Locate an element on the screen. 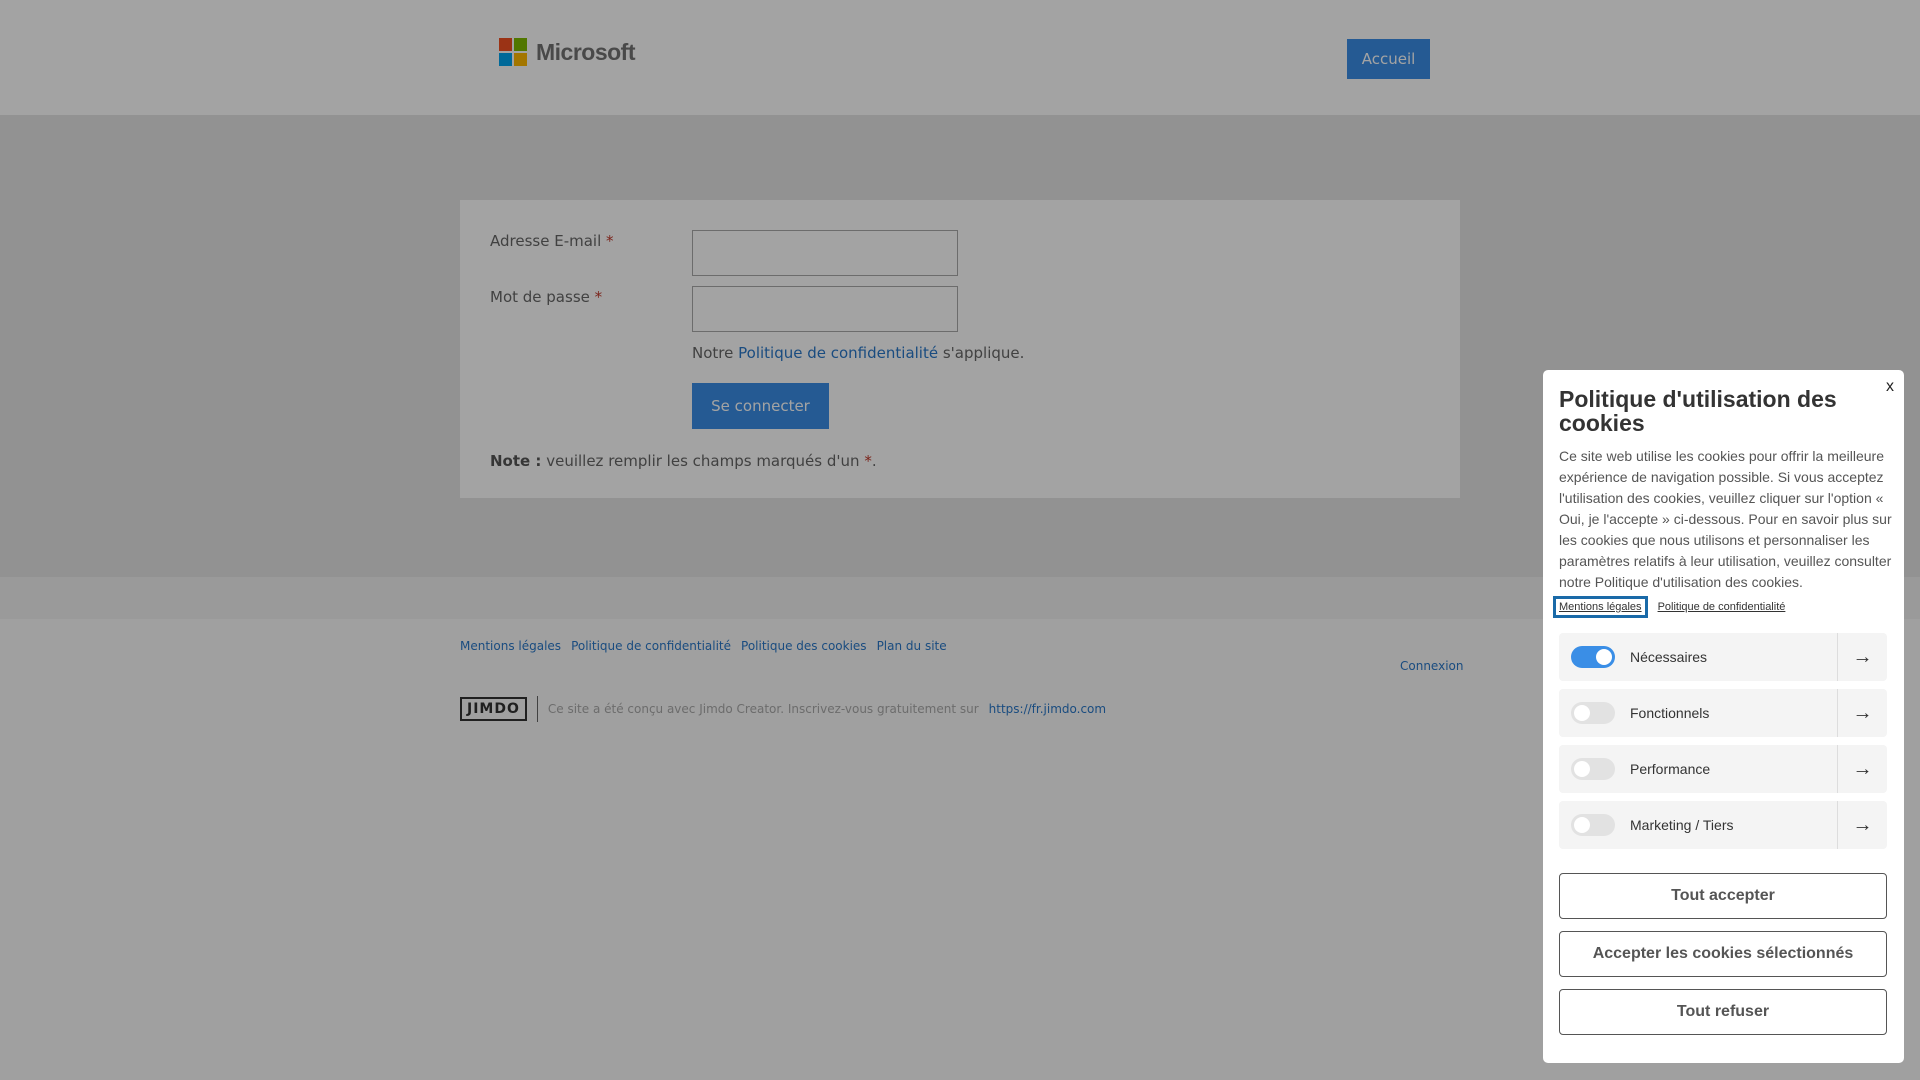 The width and height of the screenshot is (1920, 1080). close-button: x is located at coordinates (1890, 387).